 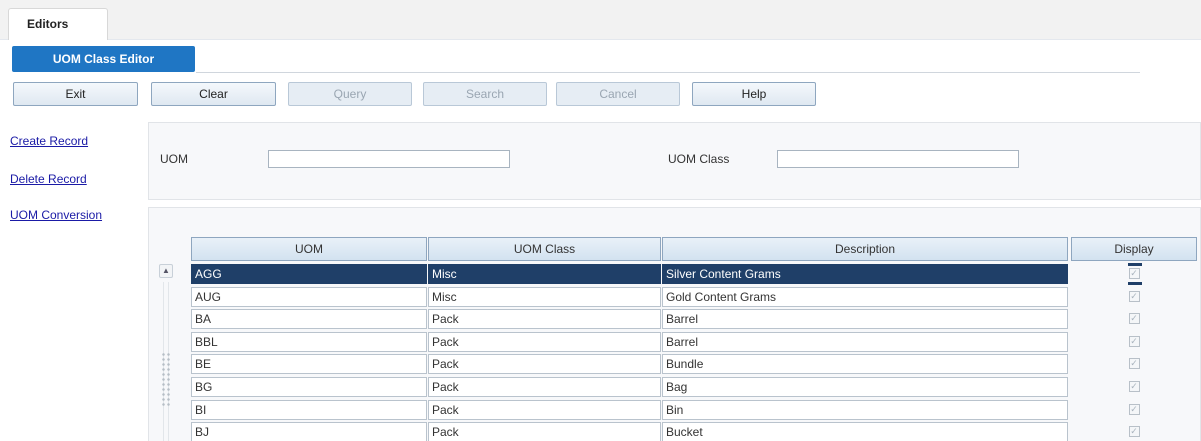 I want to click on cell-uom: BBL, so click(x=309, y=342).